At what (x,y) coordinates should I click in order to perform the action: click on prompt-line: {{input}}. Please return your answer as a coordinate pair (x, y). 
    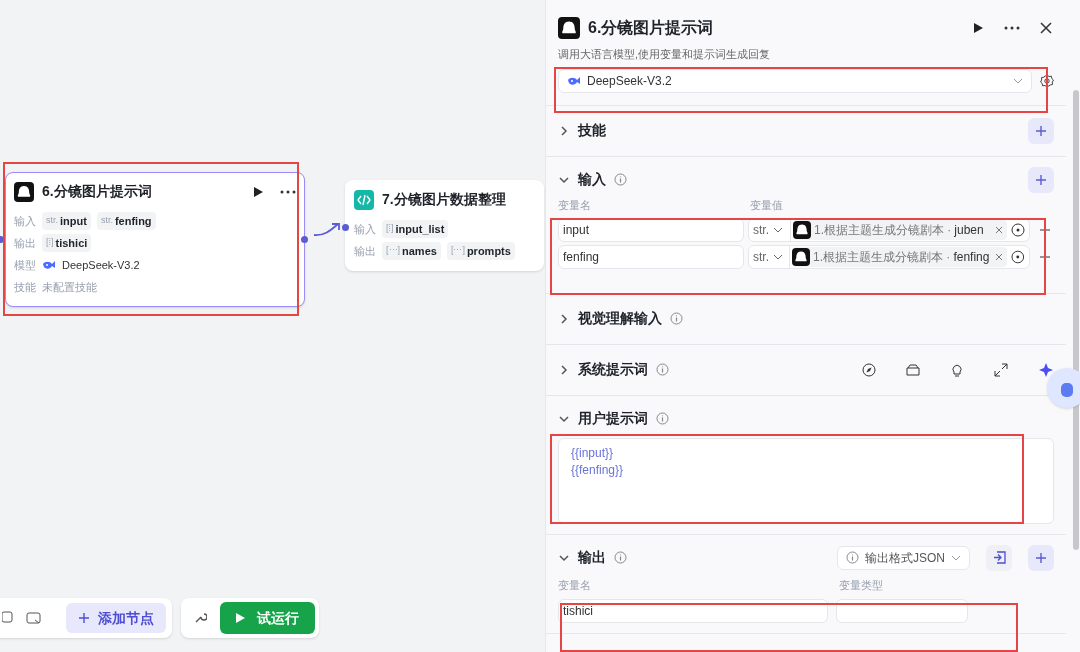
    Looking at the image, I should click on (593, 453).